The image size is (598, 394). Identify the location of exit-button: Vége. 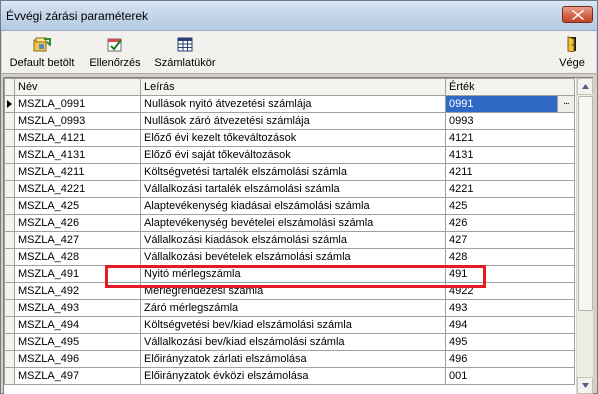
(572, 52).